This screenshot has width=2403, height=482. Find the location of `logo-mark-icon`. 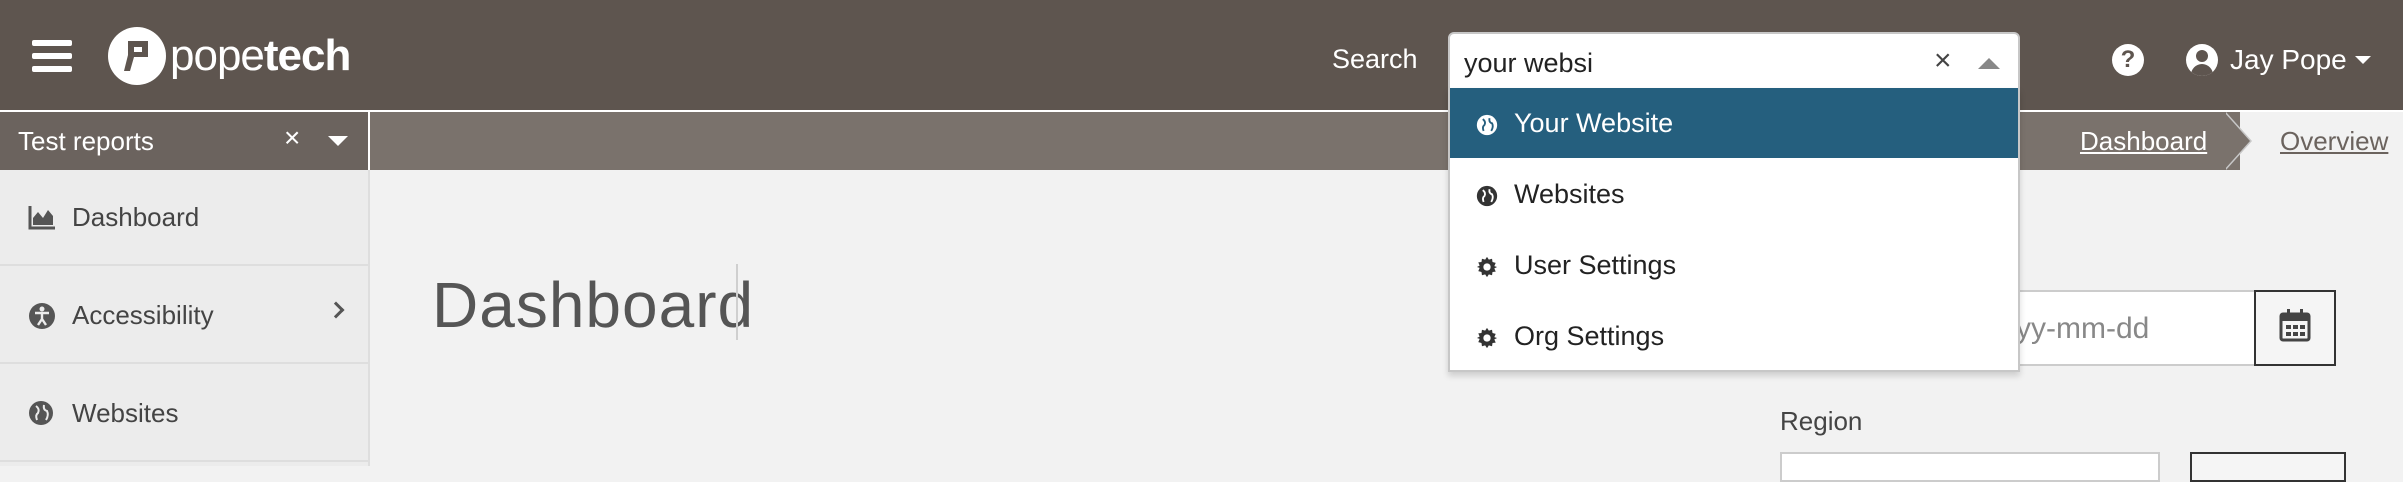

logo-mark-icon is located at coordinates (137, 56).